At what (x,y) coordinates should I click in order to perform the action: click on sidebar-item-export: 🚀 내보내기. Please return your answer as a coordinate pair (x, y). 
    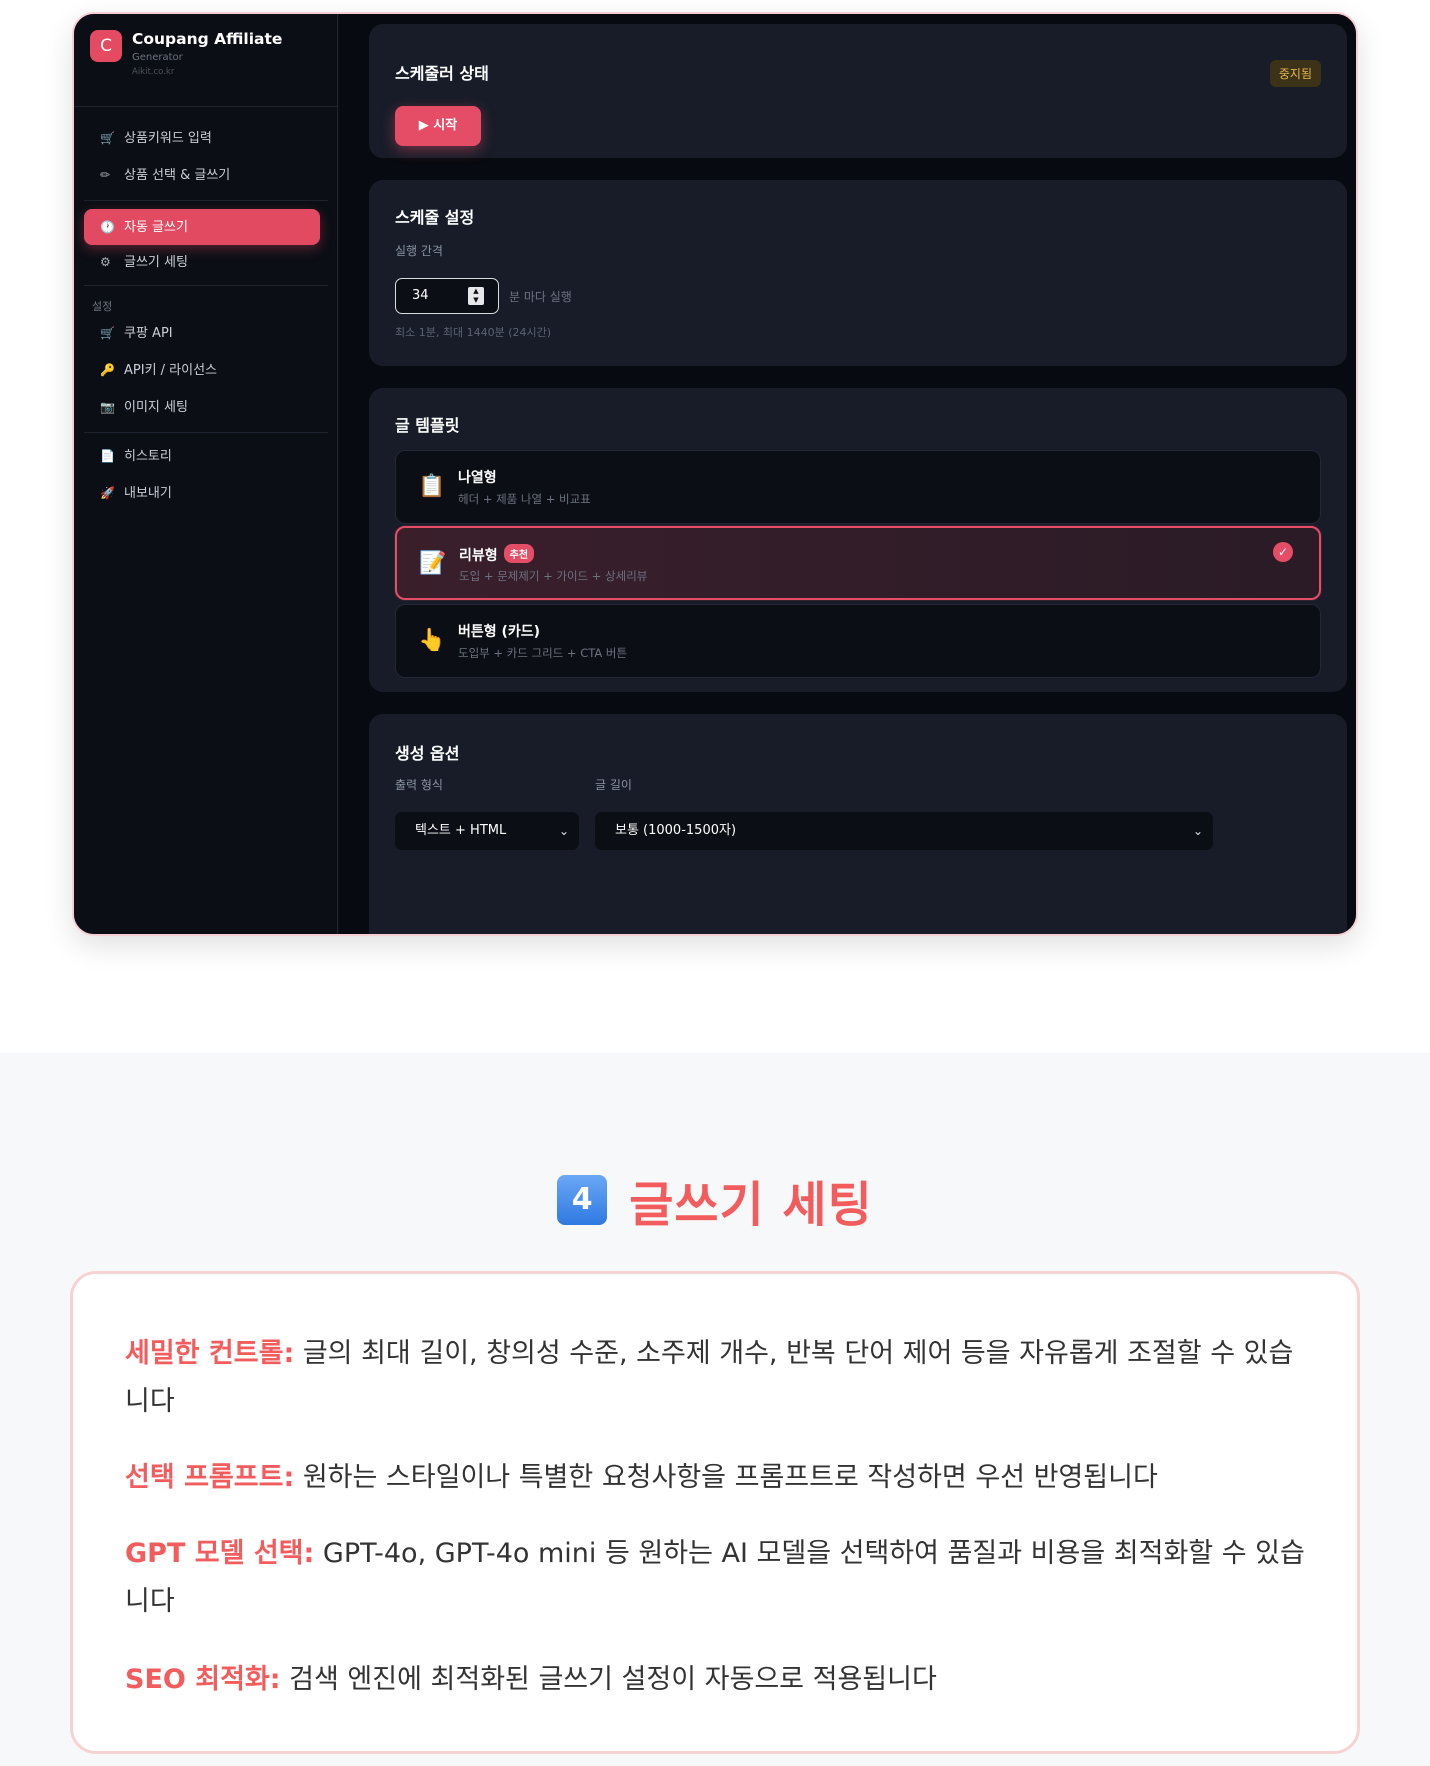
    Looking at the image, I should click on (202, 493).